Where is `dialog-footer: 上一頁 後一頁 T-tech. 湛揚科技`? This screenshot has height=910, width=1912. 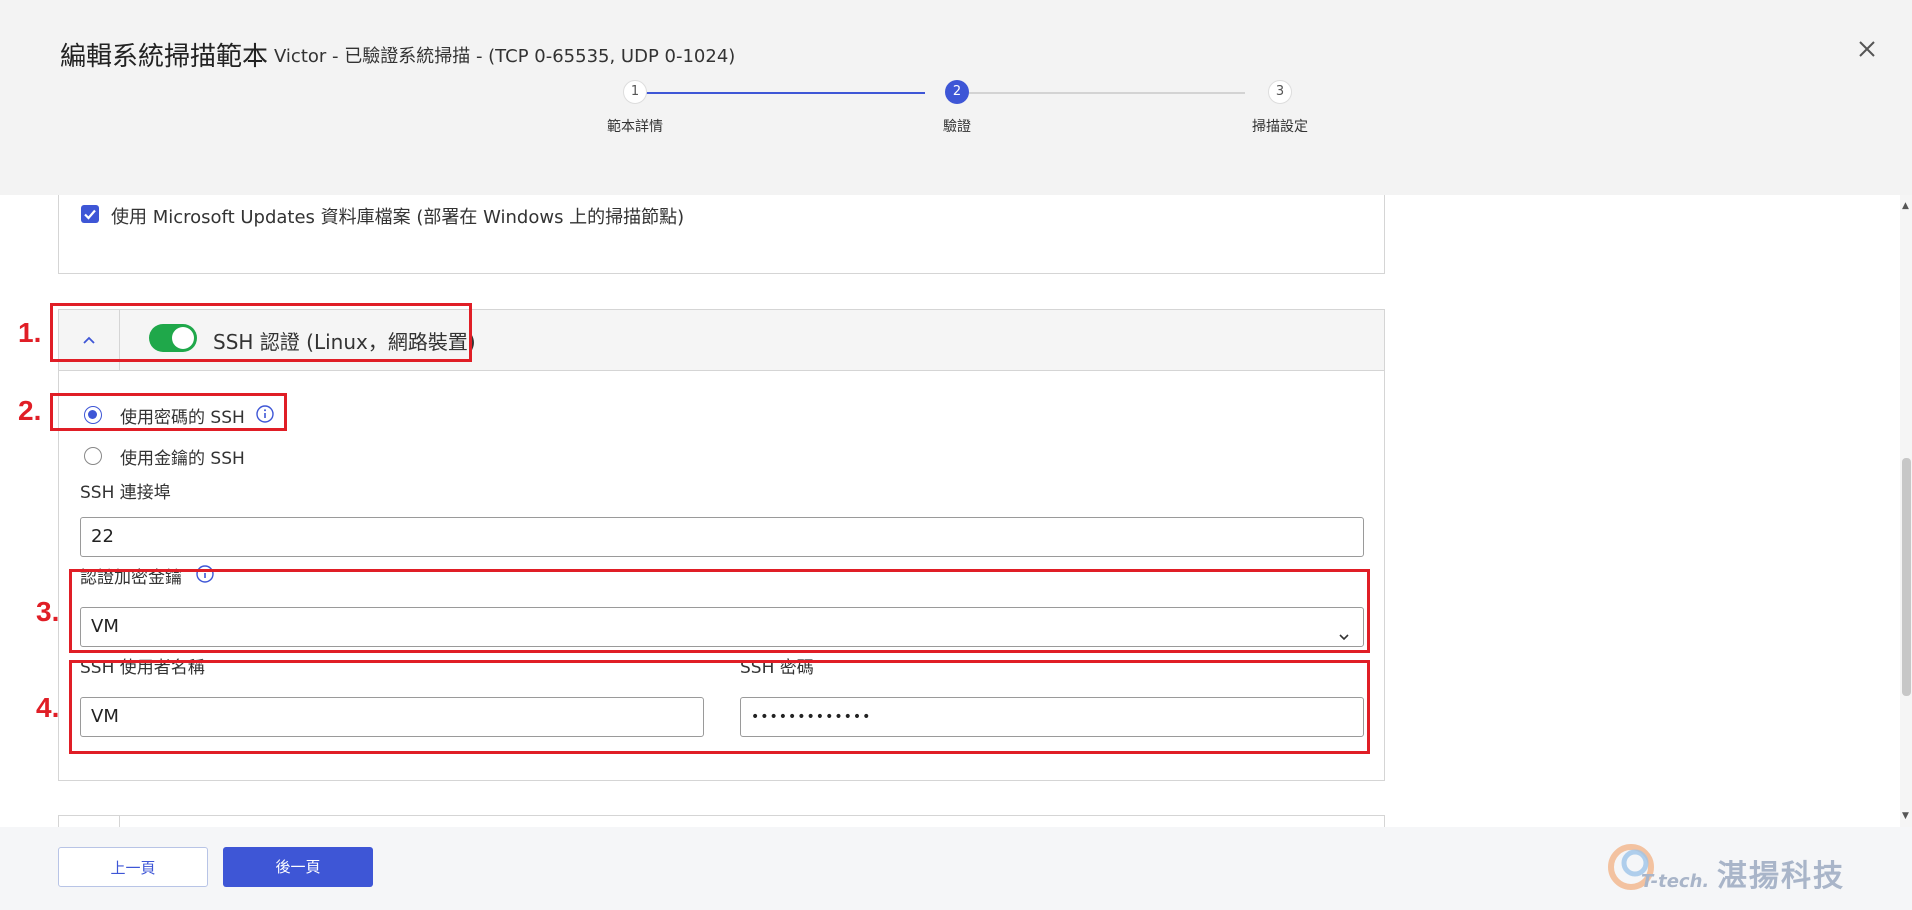 dialog-footer: 上一頁 後一頁 T-tech. 湛揚科技 is located at coordinates (956, 868).